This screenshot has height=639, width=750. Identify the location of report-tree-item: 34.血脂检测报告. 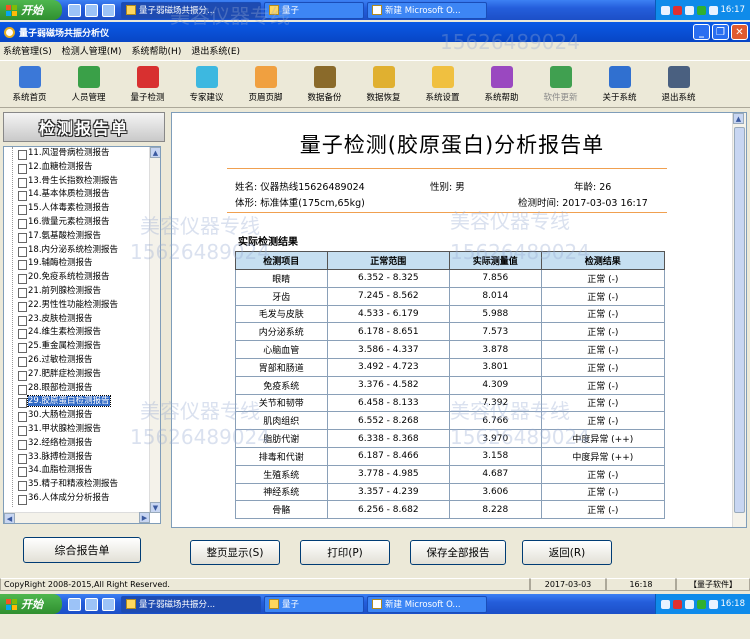
(89, 471).